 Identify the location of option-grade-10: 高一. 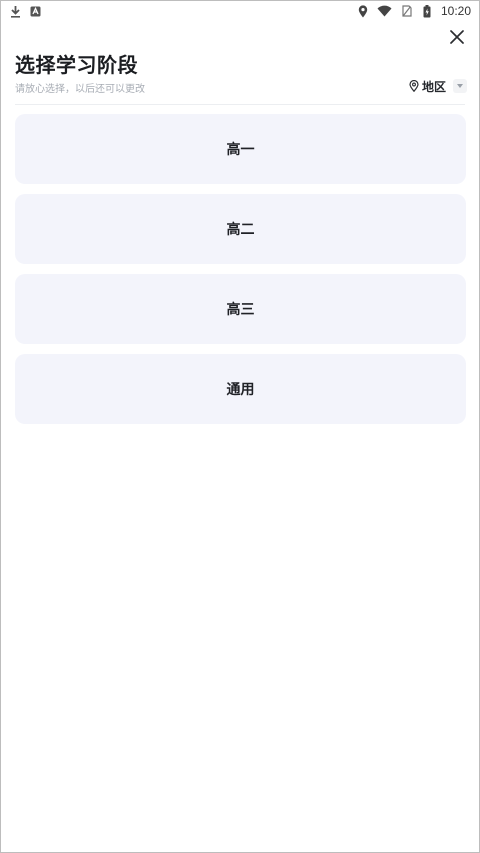
(240, 149).